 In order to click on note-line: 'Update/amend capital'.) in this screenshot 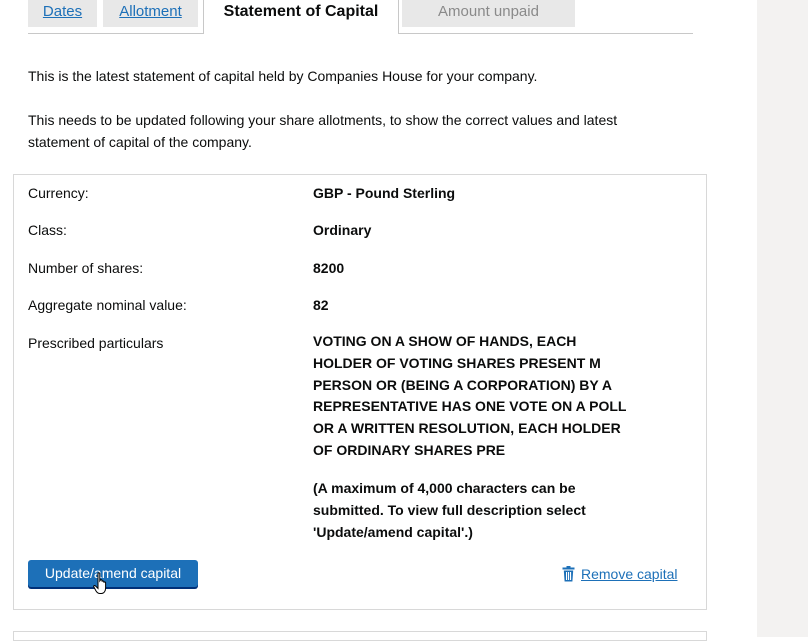, I will do `click(393, 531)`.